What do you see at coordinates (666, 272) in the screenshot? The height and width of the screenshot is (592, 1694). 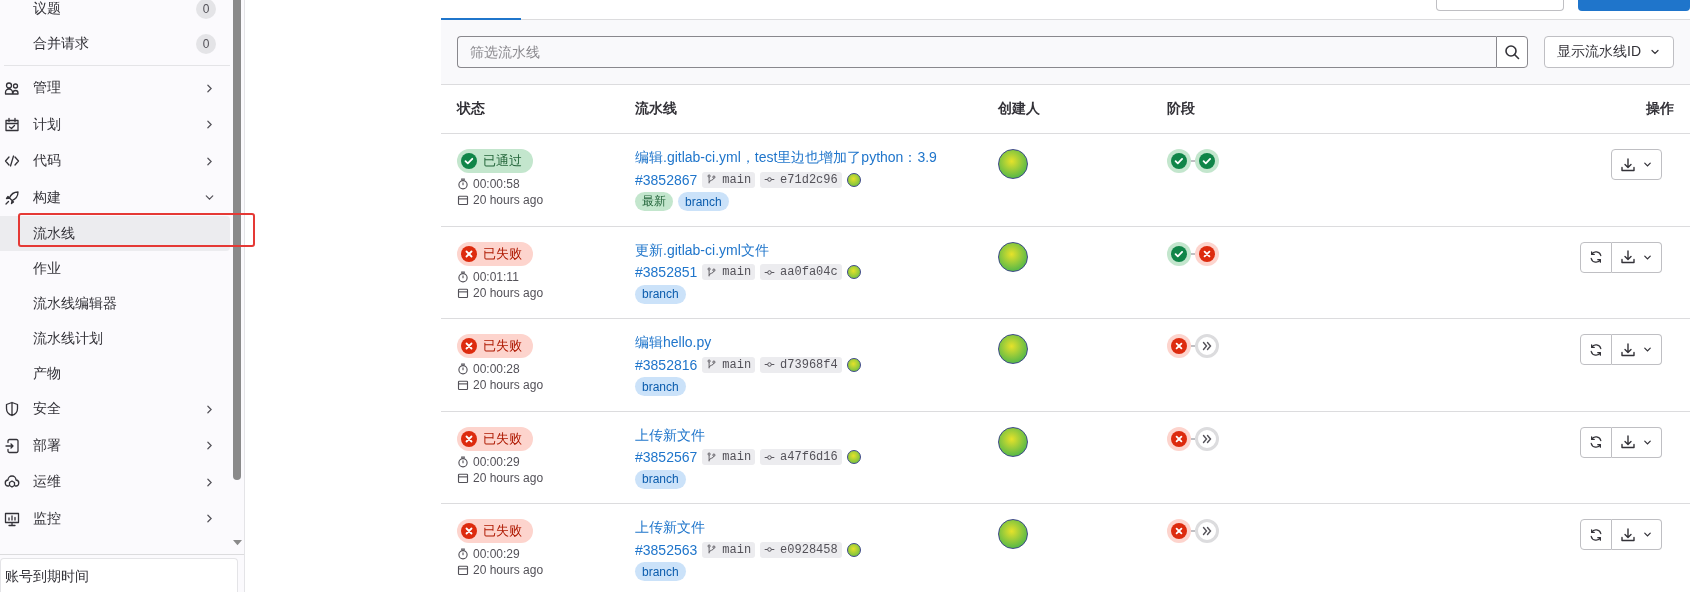 I see `pipeline-id-link: #3852851` at bounding box center [666, 272].